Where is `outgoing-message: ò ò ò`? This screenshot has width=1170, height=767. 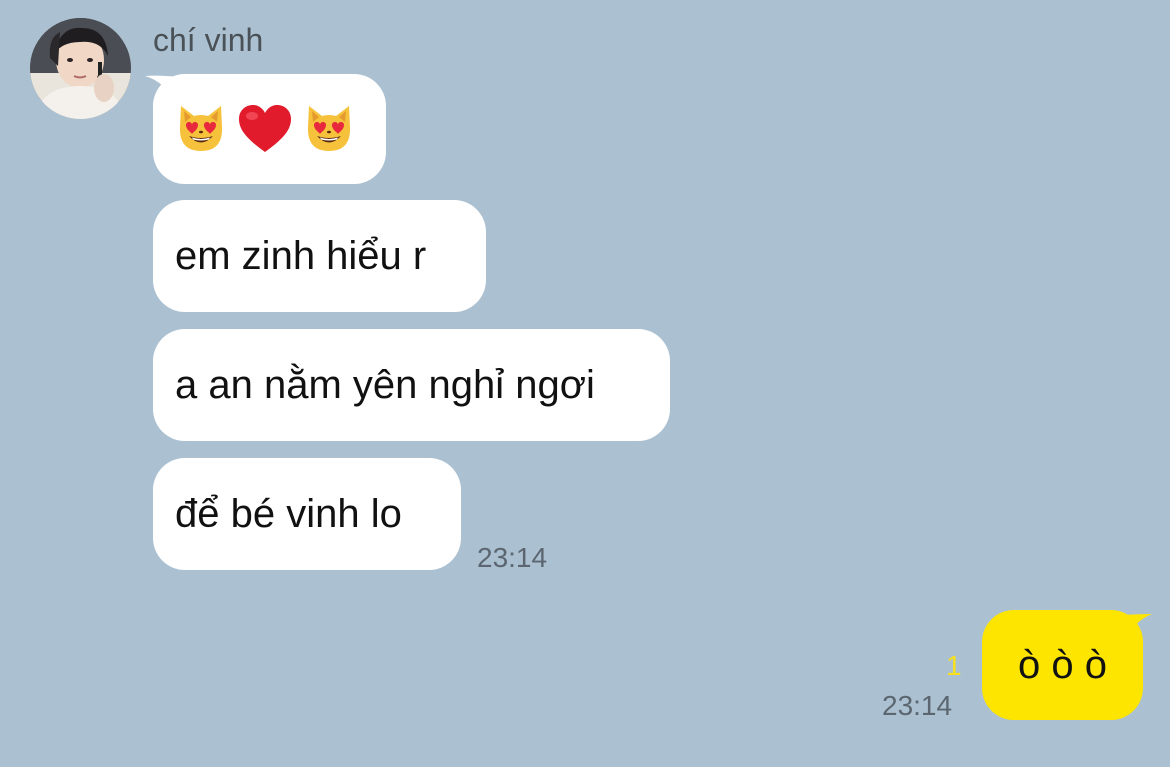 outgoing-message: ò ò ò is located at coordinates (1062, 665).